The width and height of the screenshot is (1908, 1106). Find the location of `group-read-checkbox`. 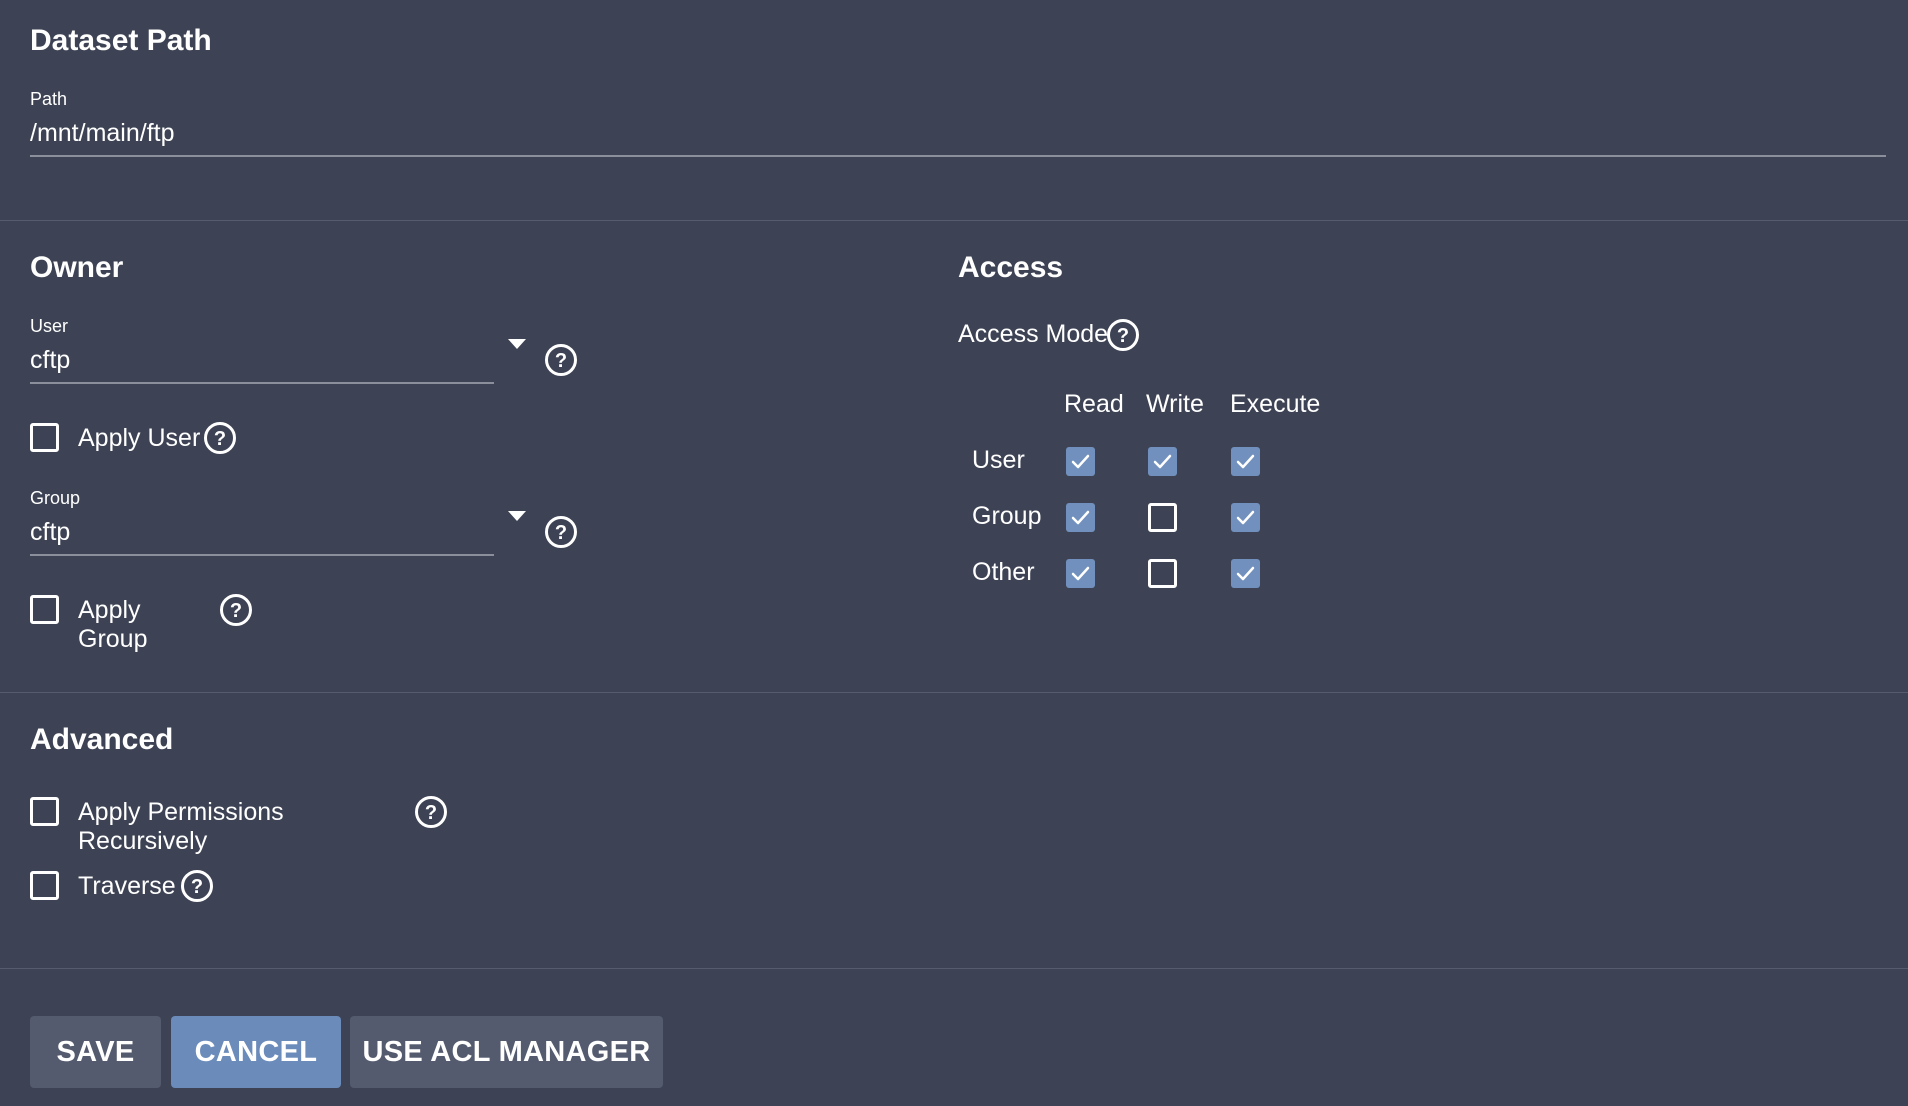

group-read-checkbox is located at coordinates (1080, 517).